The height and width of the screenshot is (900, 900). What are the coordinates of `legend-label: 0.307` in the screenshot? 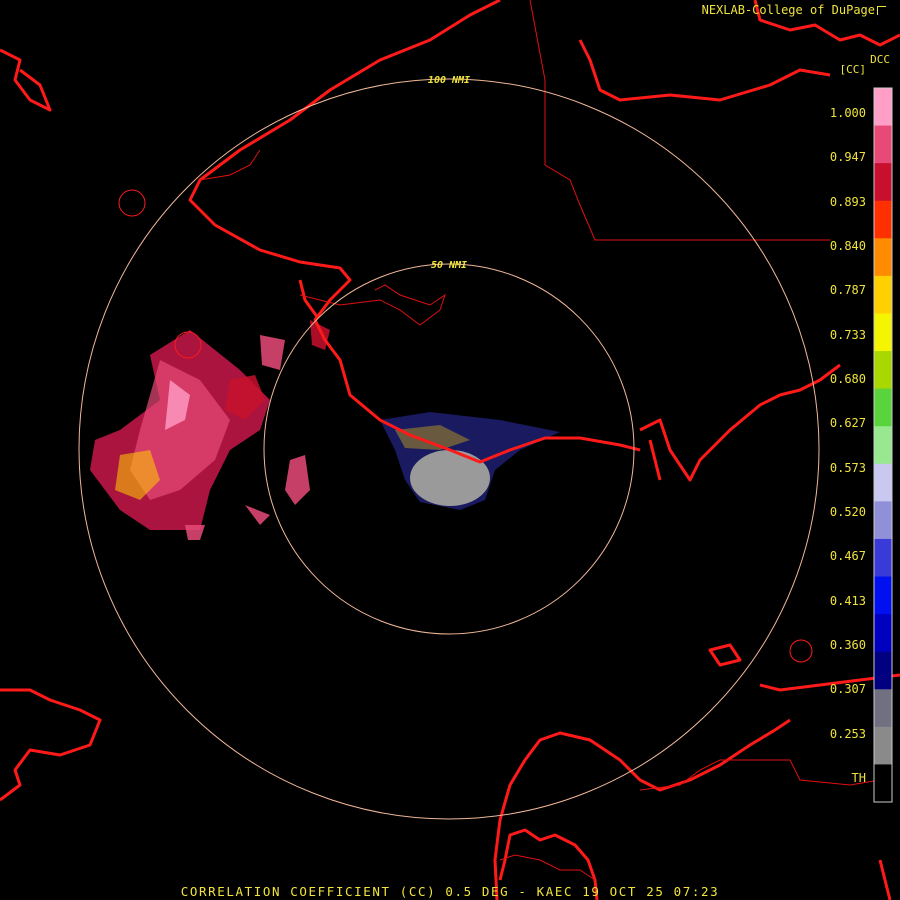 It's located at (847, 689).